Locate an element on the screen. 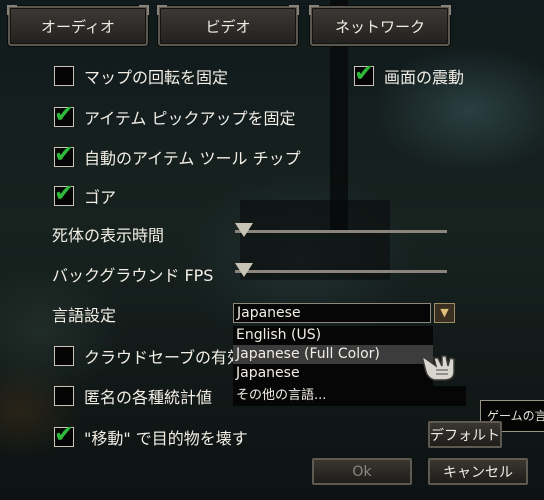  tab-video-label: ビデオ is located at coordinates (228, 26).